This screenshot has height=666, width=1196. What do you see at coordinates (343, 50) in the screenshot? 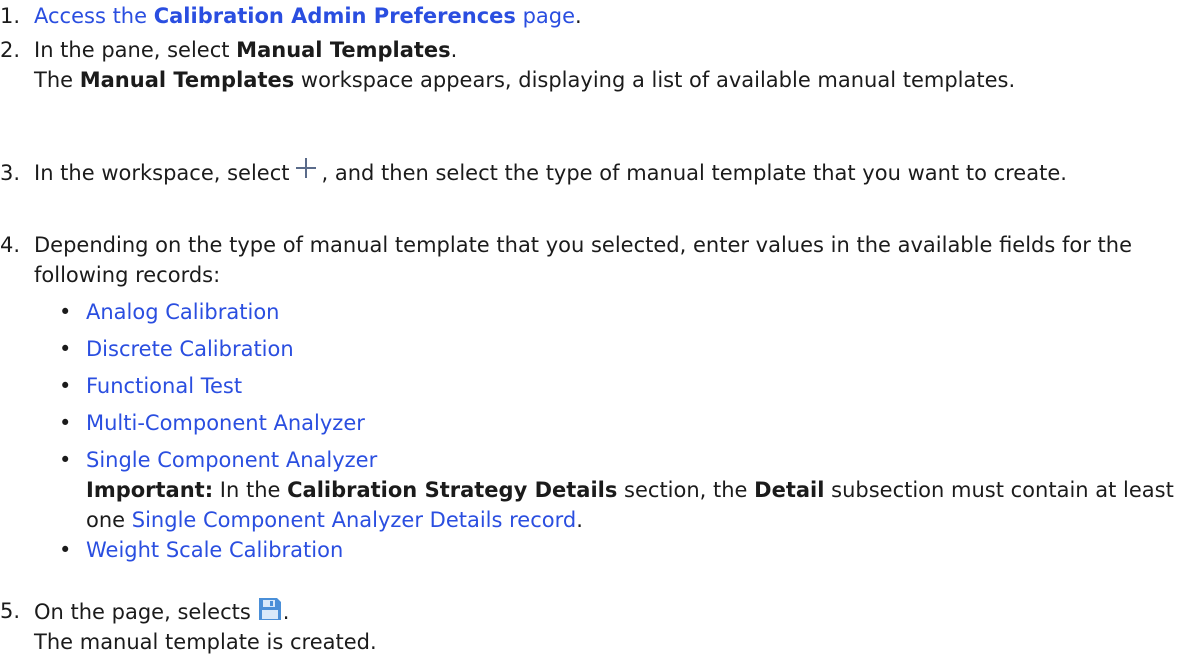
I see `instruction-bold: Manual Templates` at bounding box center [343, 50].